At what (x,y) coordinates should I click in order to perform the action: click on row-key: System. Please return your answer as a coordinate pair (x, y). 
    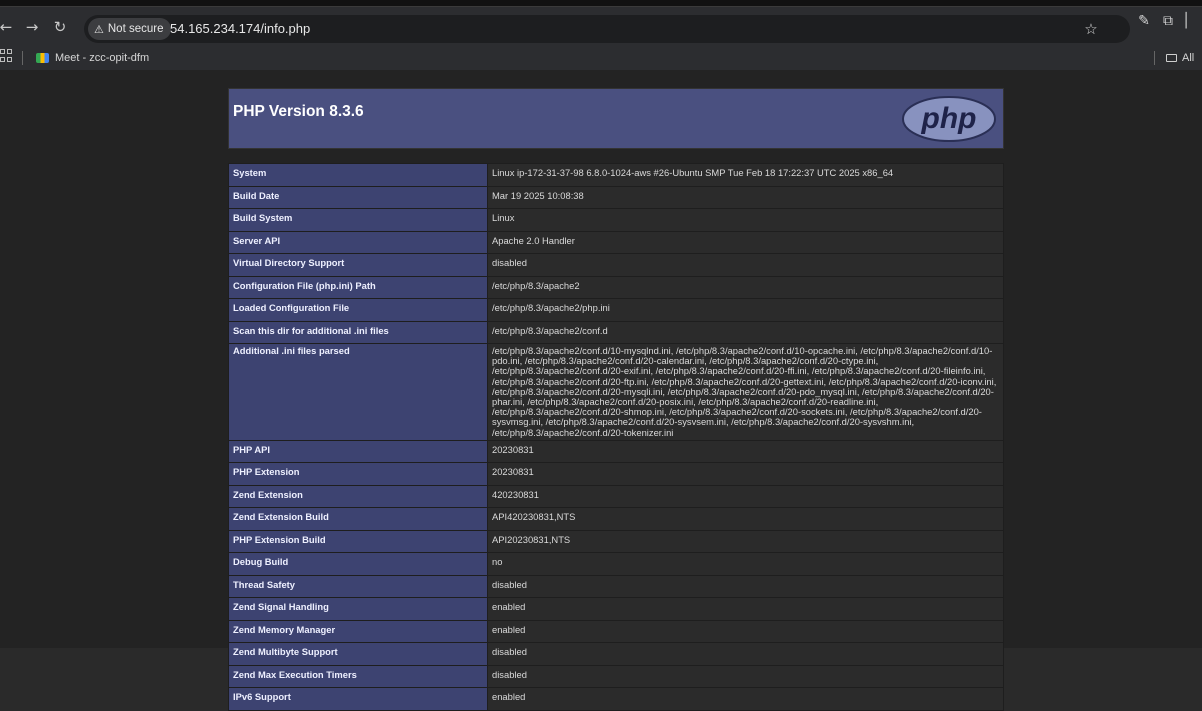
    Looking at the image, I should click on (358, 175).